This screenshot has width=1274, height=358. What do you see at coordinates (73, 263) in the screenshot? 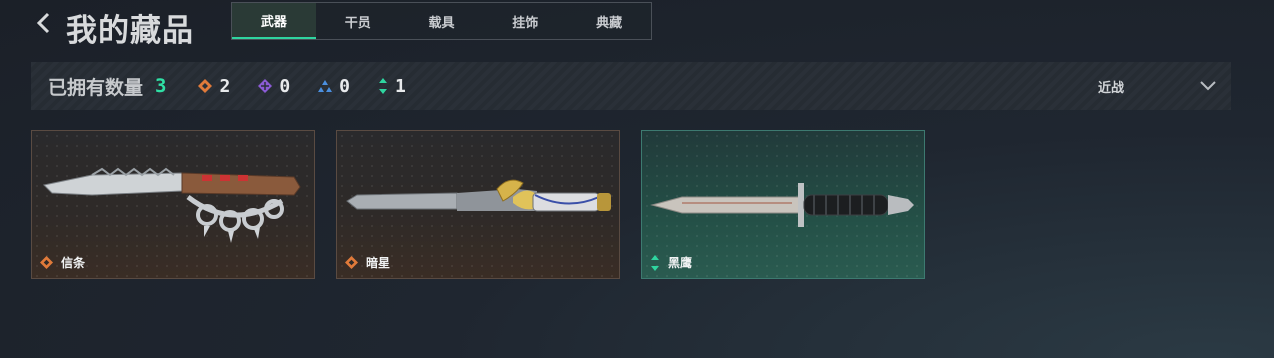
I see `item-name: 信条` at bounding box center [73, 263].